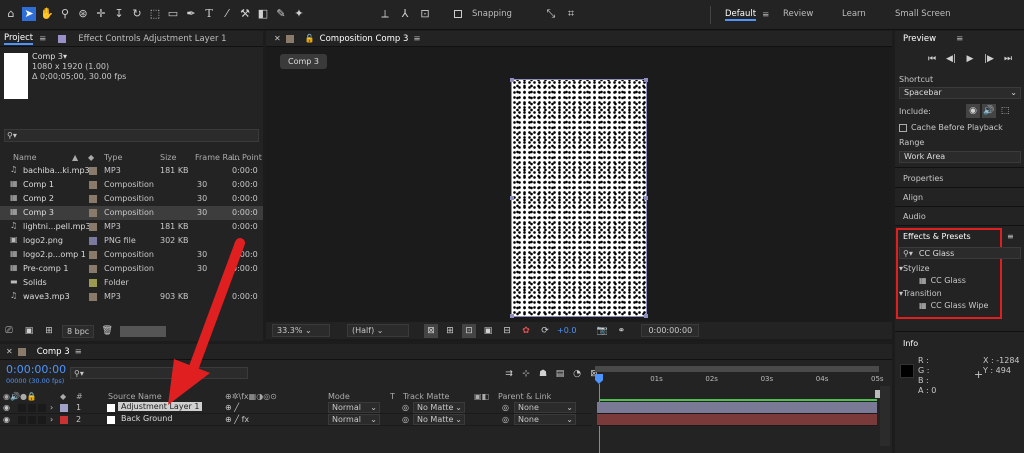  What do you see at coordinates (741, 15) in the screenshot?
I see `workspace-default: Default` at bounding box center [741, 15].